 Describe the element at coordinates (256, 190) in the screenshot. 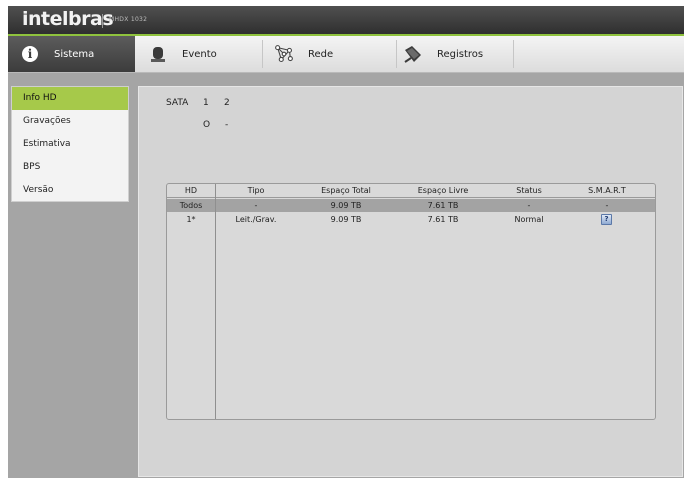

I see `col-tipo: Tipo` at that location.